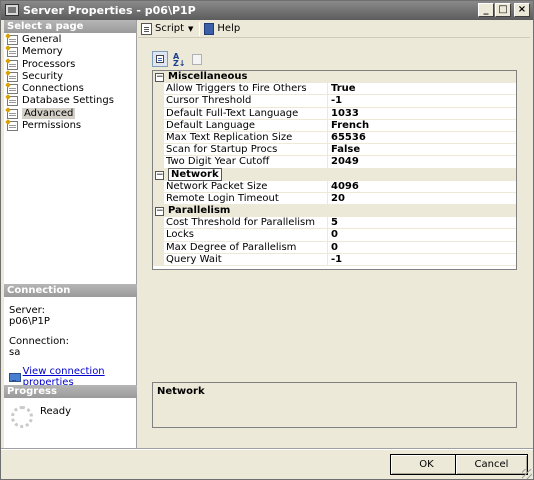 Image resolution: width=534 pixels, height=480 pixels. What do you see at coordinates (70, 101) in the screenshot?
I see `page-item-database-settings: Database Settings` at bounding box center [70, 101].